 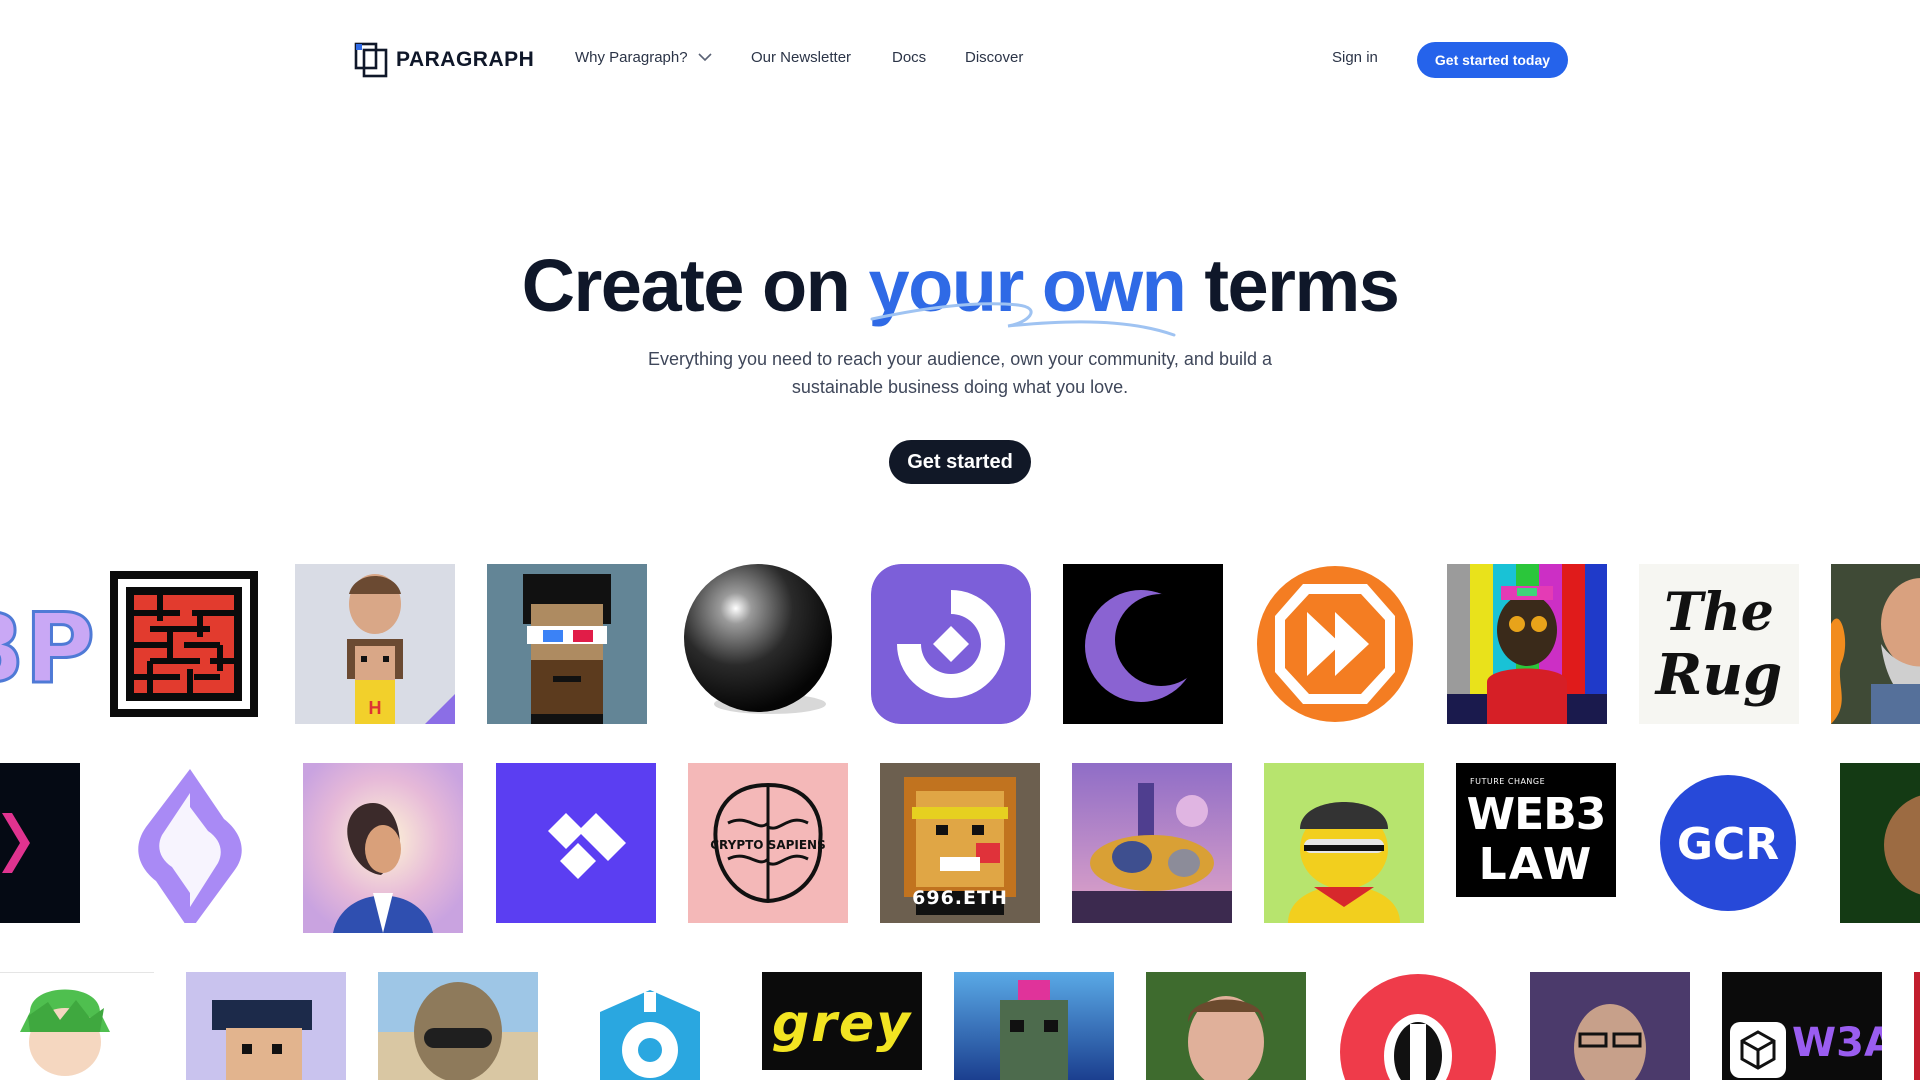 What do you see at coordinates (909, 57) in the screenshot?
I see `nav-docs: Docs` at bounding box center [909, 57].